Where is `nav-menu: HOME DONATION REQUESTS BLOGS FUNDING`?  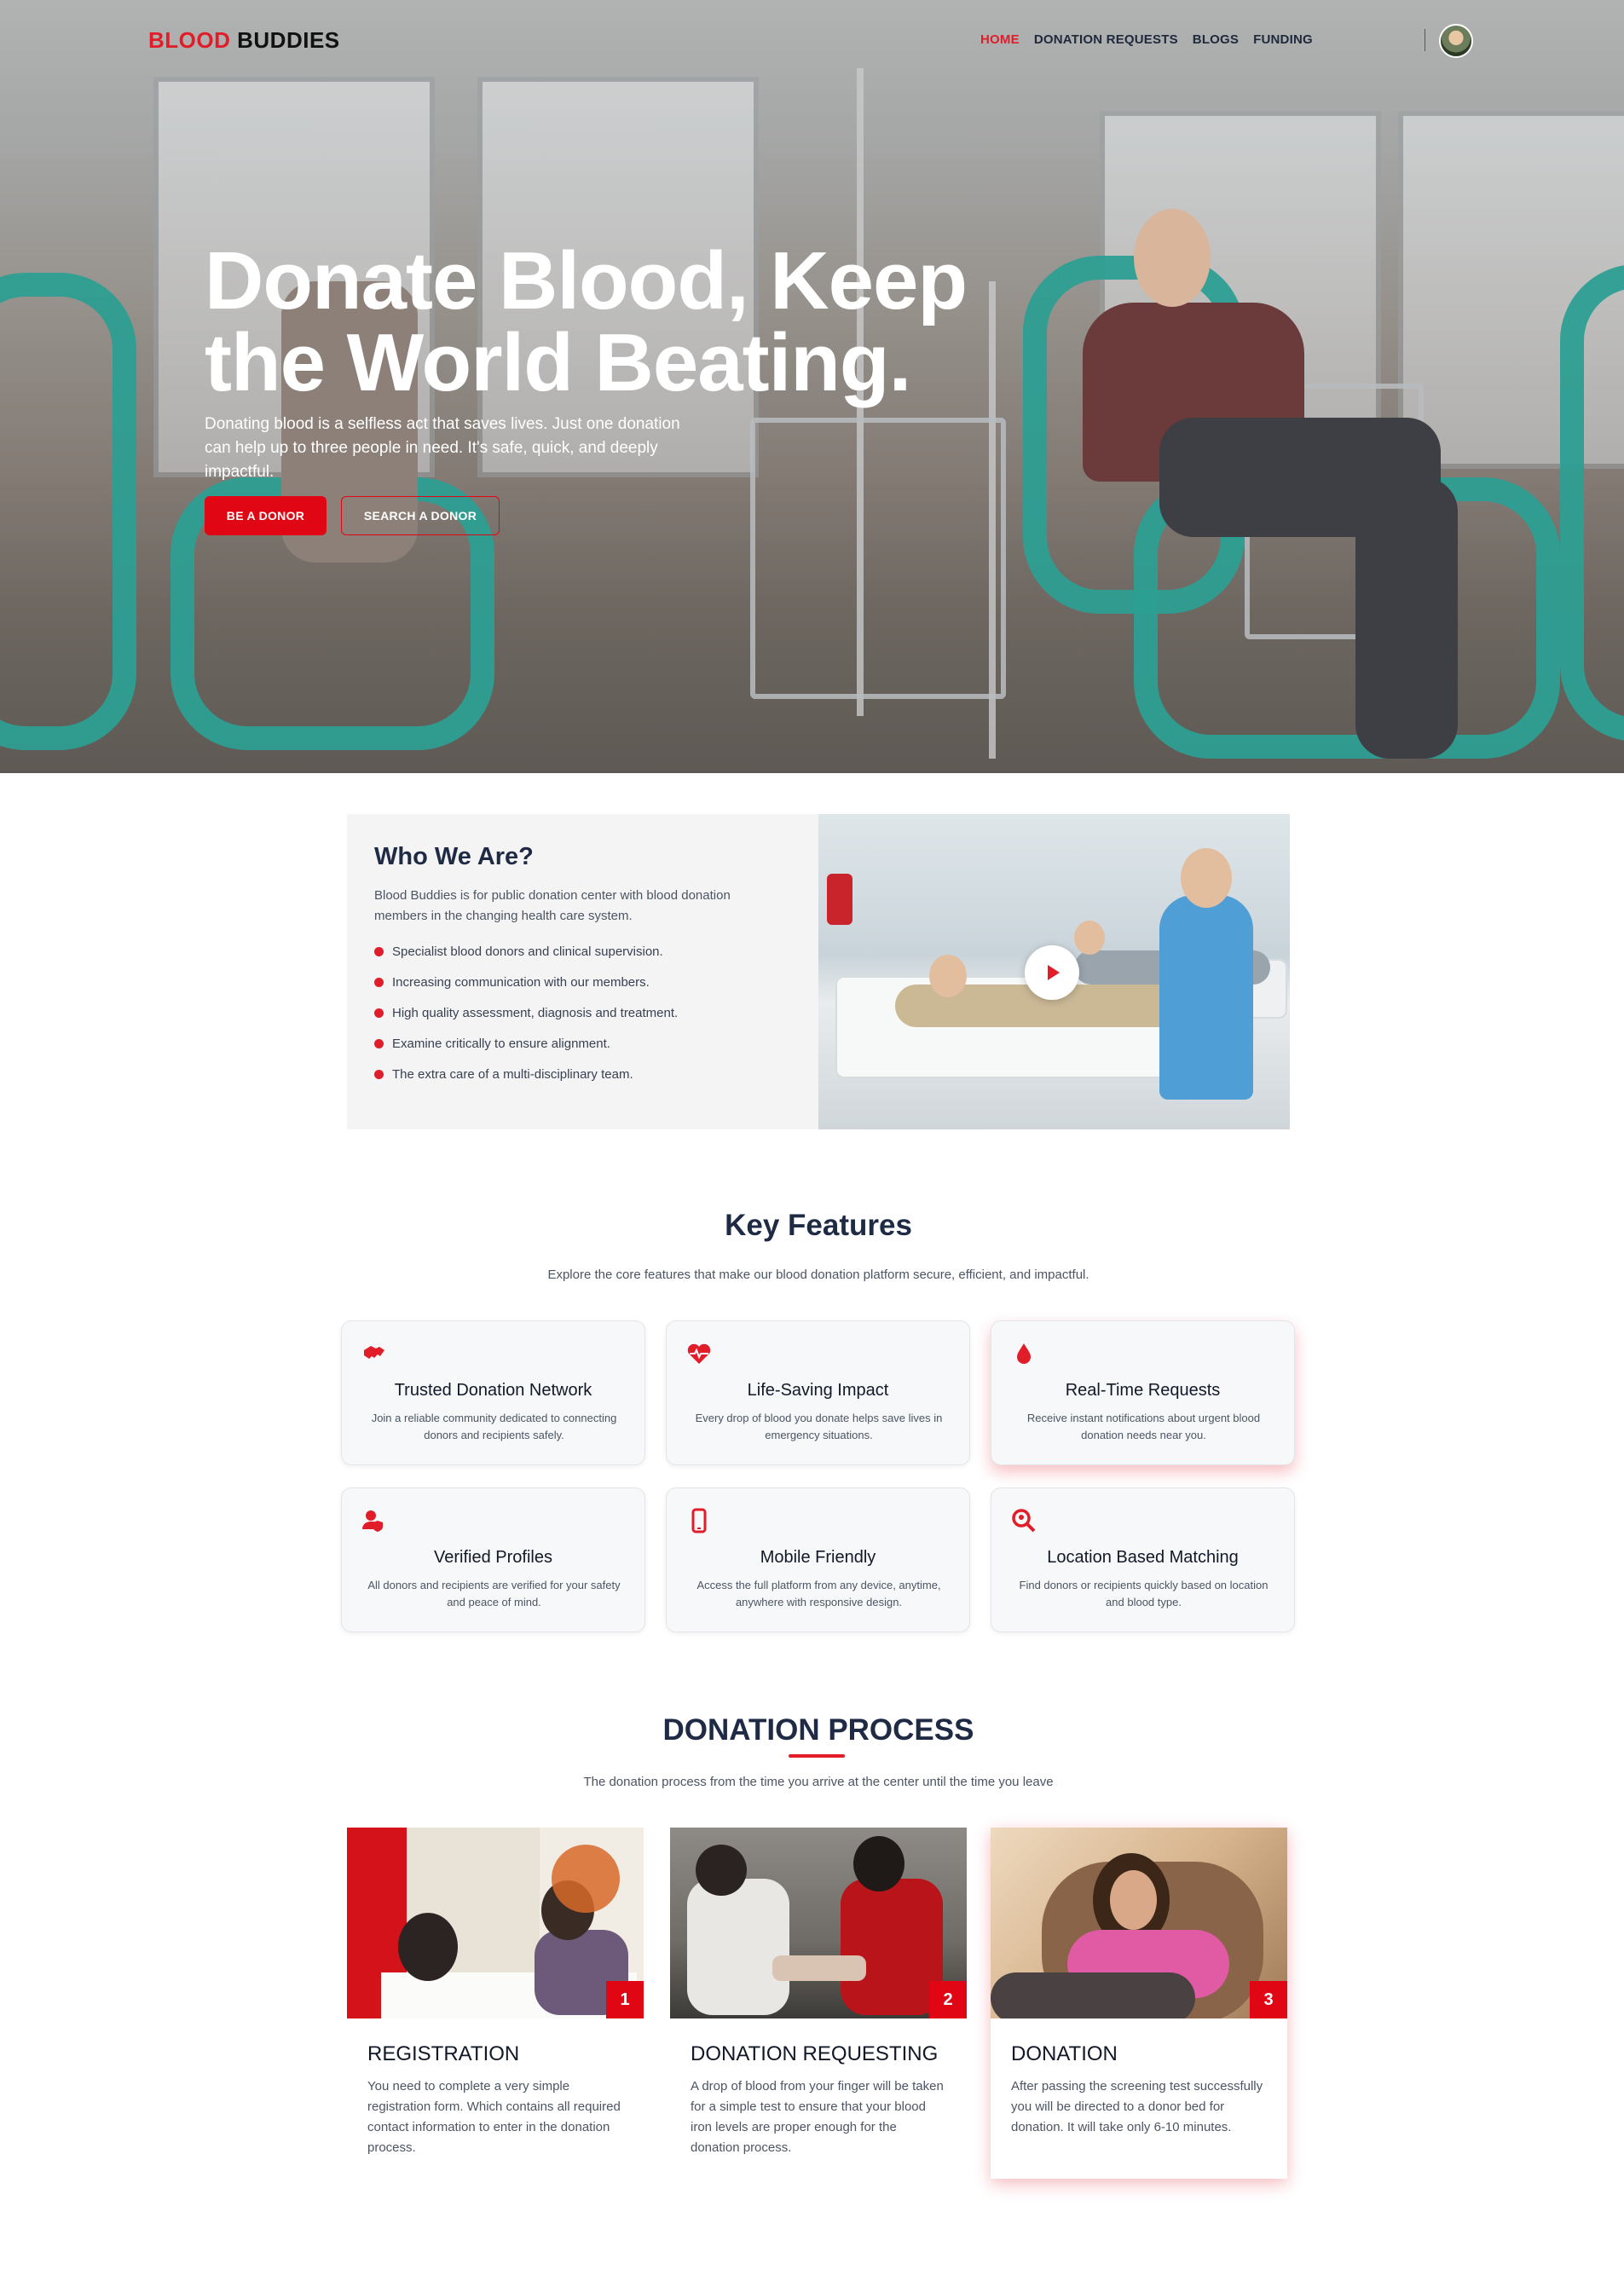
nav-menu: HOME DONATION REQUESTS BLOGS FUNDING is located at coordinates (1146, 40).